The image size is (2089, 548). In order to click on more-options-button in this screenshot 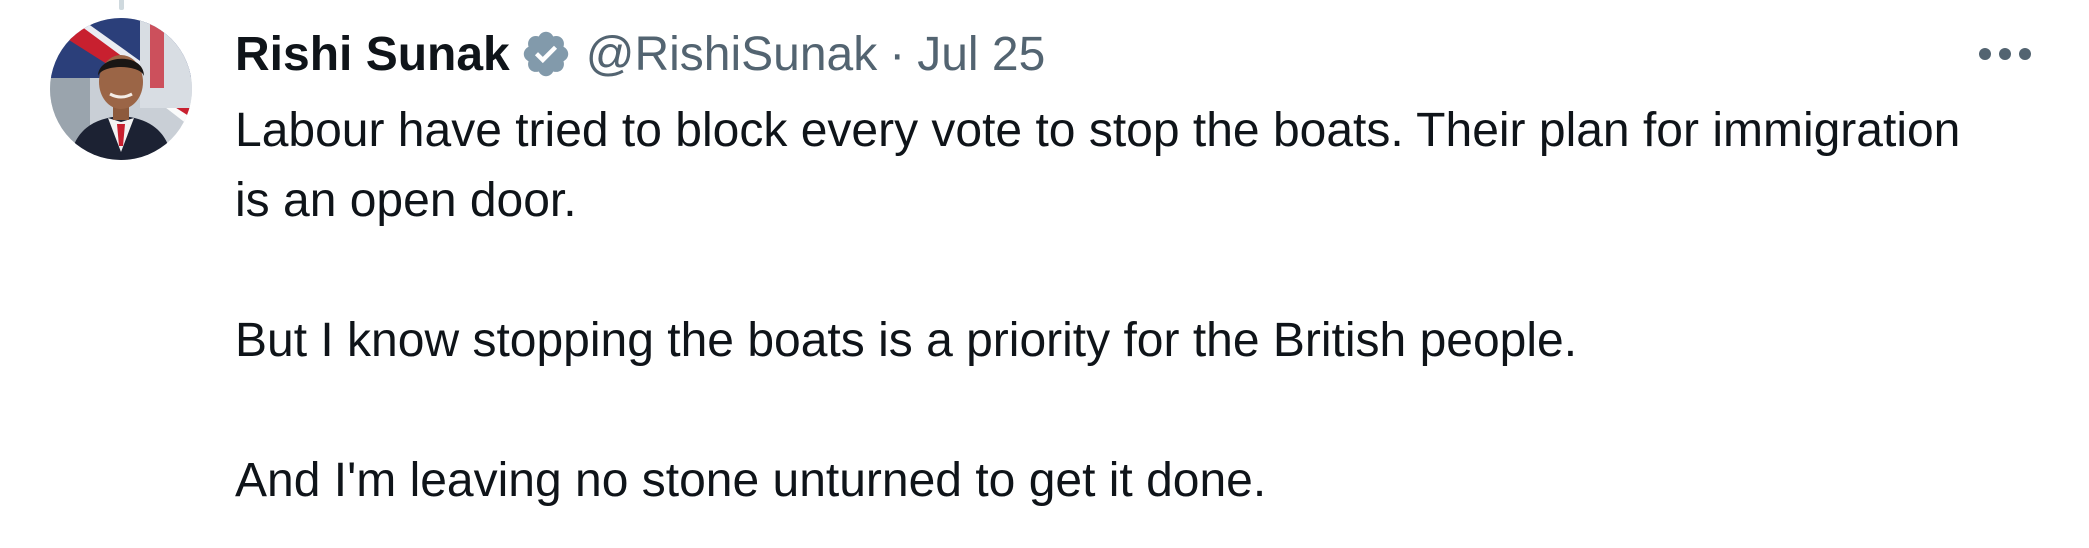, I will do `click(2005, 54)`.